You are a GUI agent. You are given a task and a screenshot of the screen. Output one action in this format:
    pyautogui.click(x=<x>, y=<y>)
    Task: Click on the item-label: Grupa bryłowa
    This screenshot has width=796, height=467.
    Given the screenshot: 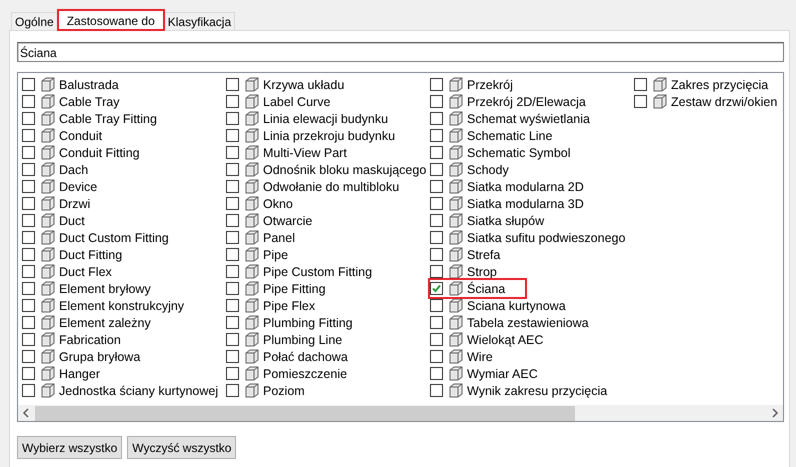 What is the action you would take?
    pyautogui.click(x=99, y=357)
    